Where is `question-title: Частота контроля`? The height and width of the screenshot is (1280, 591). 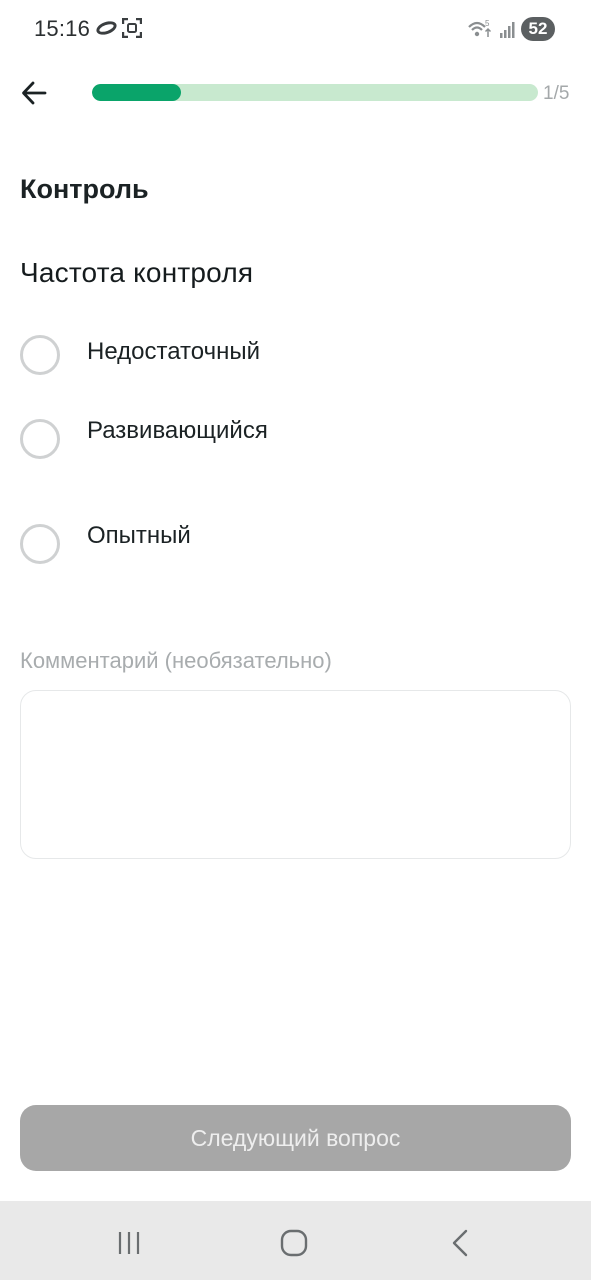
question-title: Частота контроля is located at coordinates (137, 272).